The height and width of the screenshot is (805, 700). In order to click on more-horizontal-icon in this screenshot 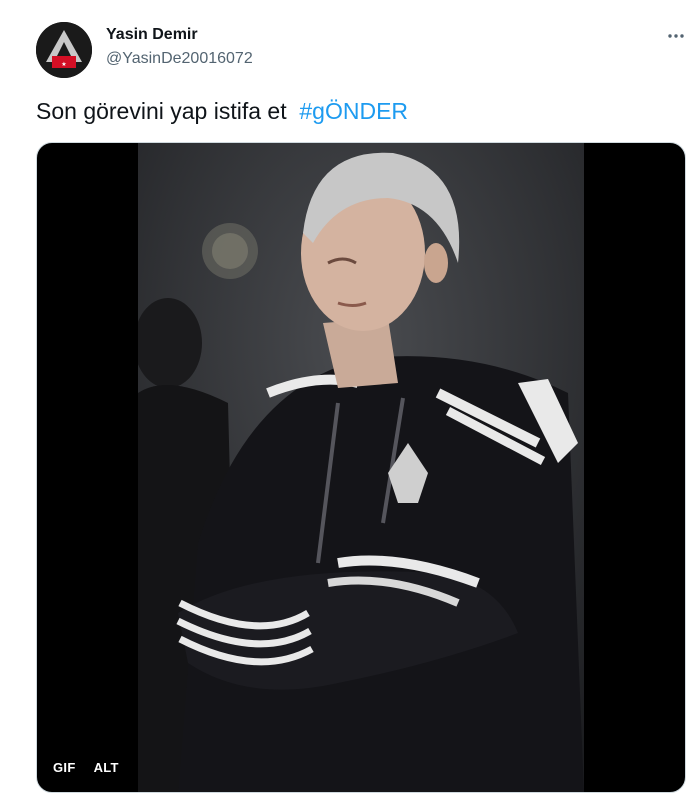, I will do `click(676, 36)`.